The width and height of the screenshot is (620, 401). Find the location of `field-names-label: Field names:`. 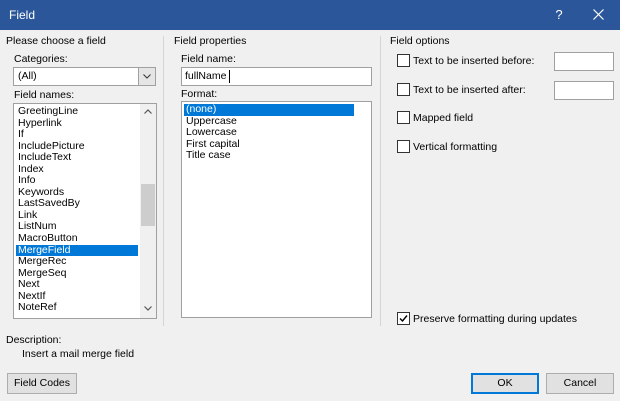

field-names-label: Field names: is located at coordinates (44, 95).